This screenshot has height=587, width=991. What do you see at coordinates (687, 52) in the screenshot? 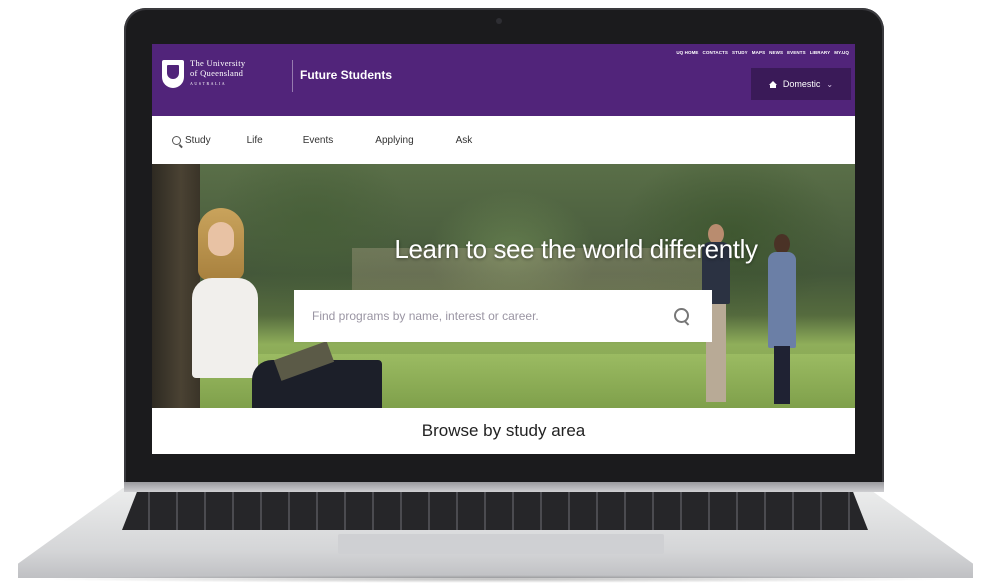
I see `utility-link-uq-home: UQ HOME` at bounding box center [687, 52].